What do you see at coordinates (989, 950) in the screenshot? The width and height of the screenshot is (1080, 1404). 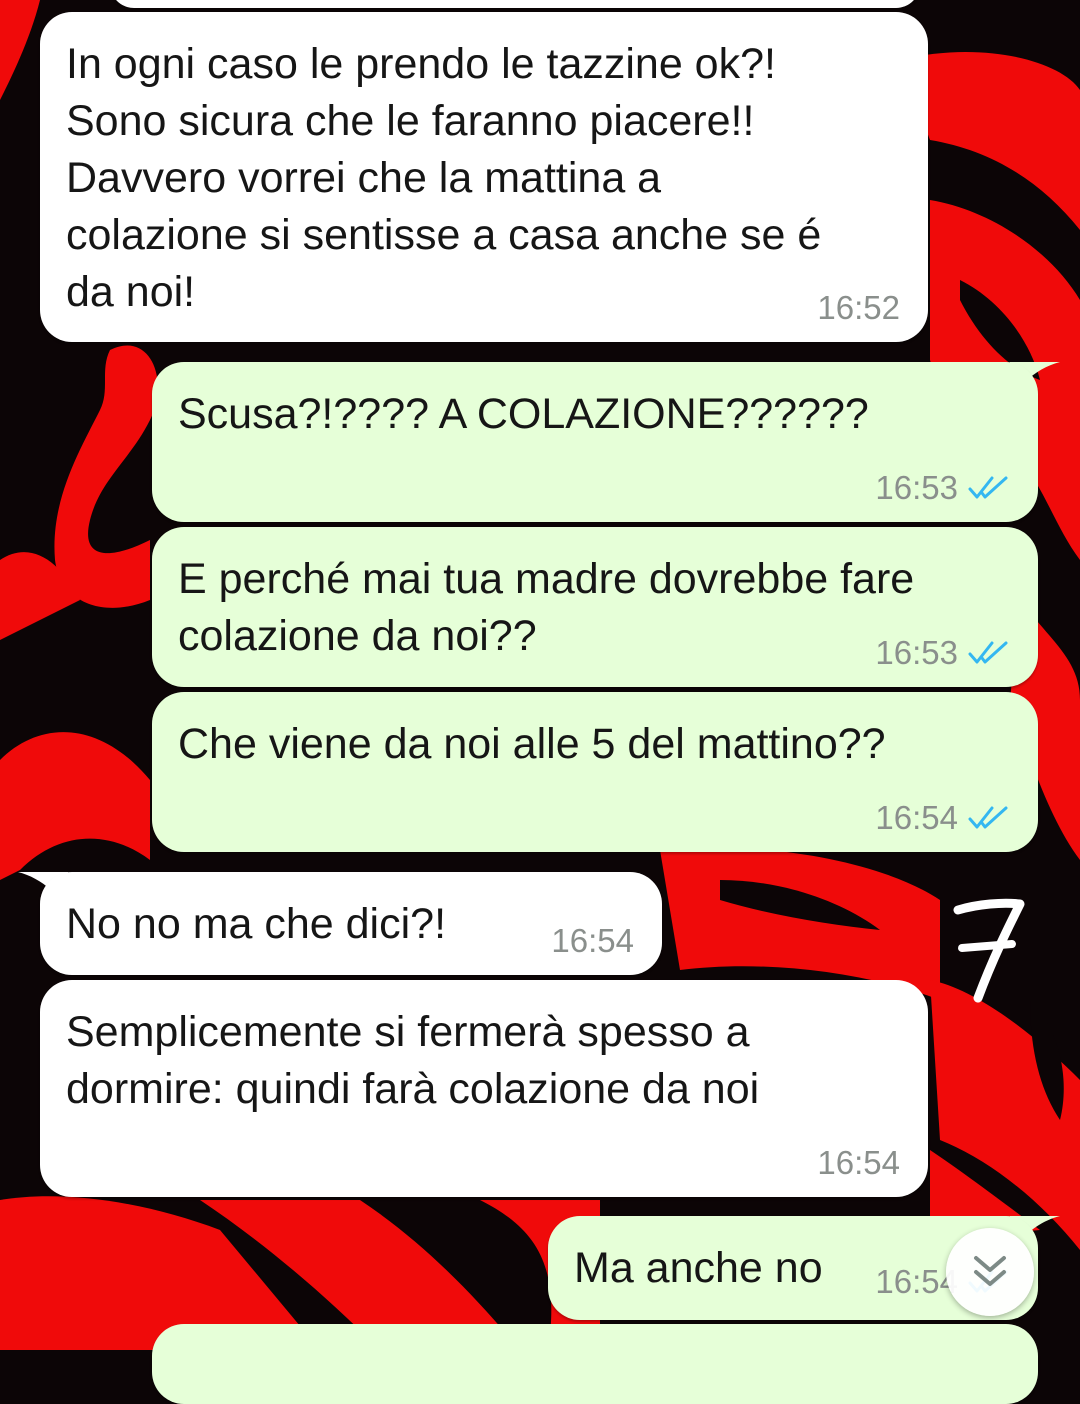 I see `page-number-overlay` at bounding box center [989, 950].